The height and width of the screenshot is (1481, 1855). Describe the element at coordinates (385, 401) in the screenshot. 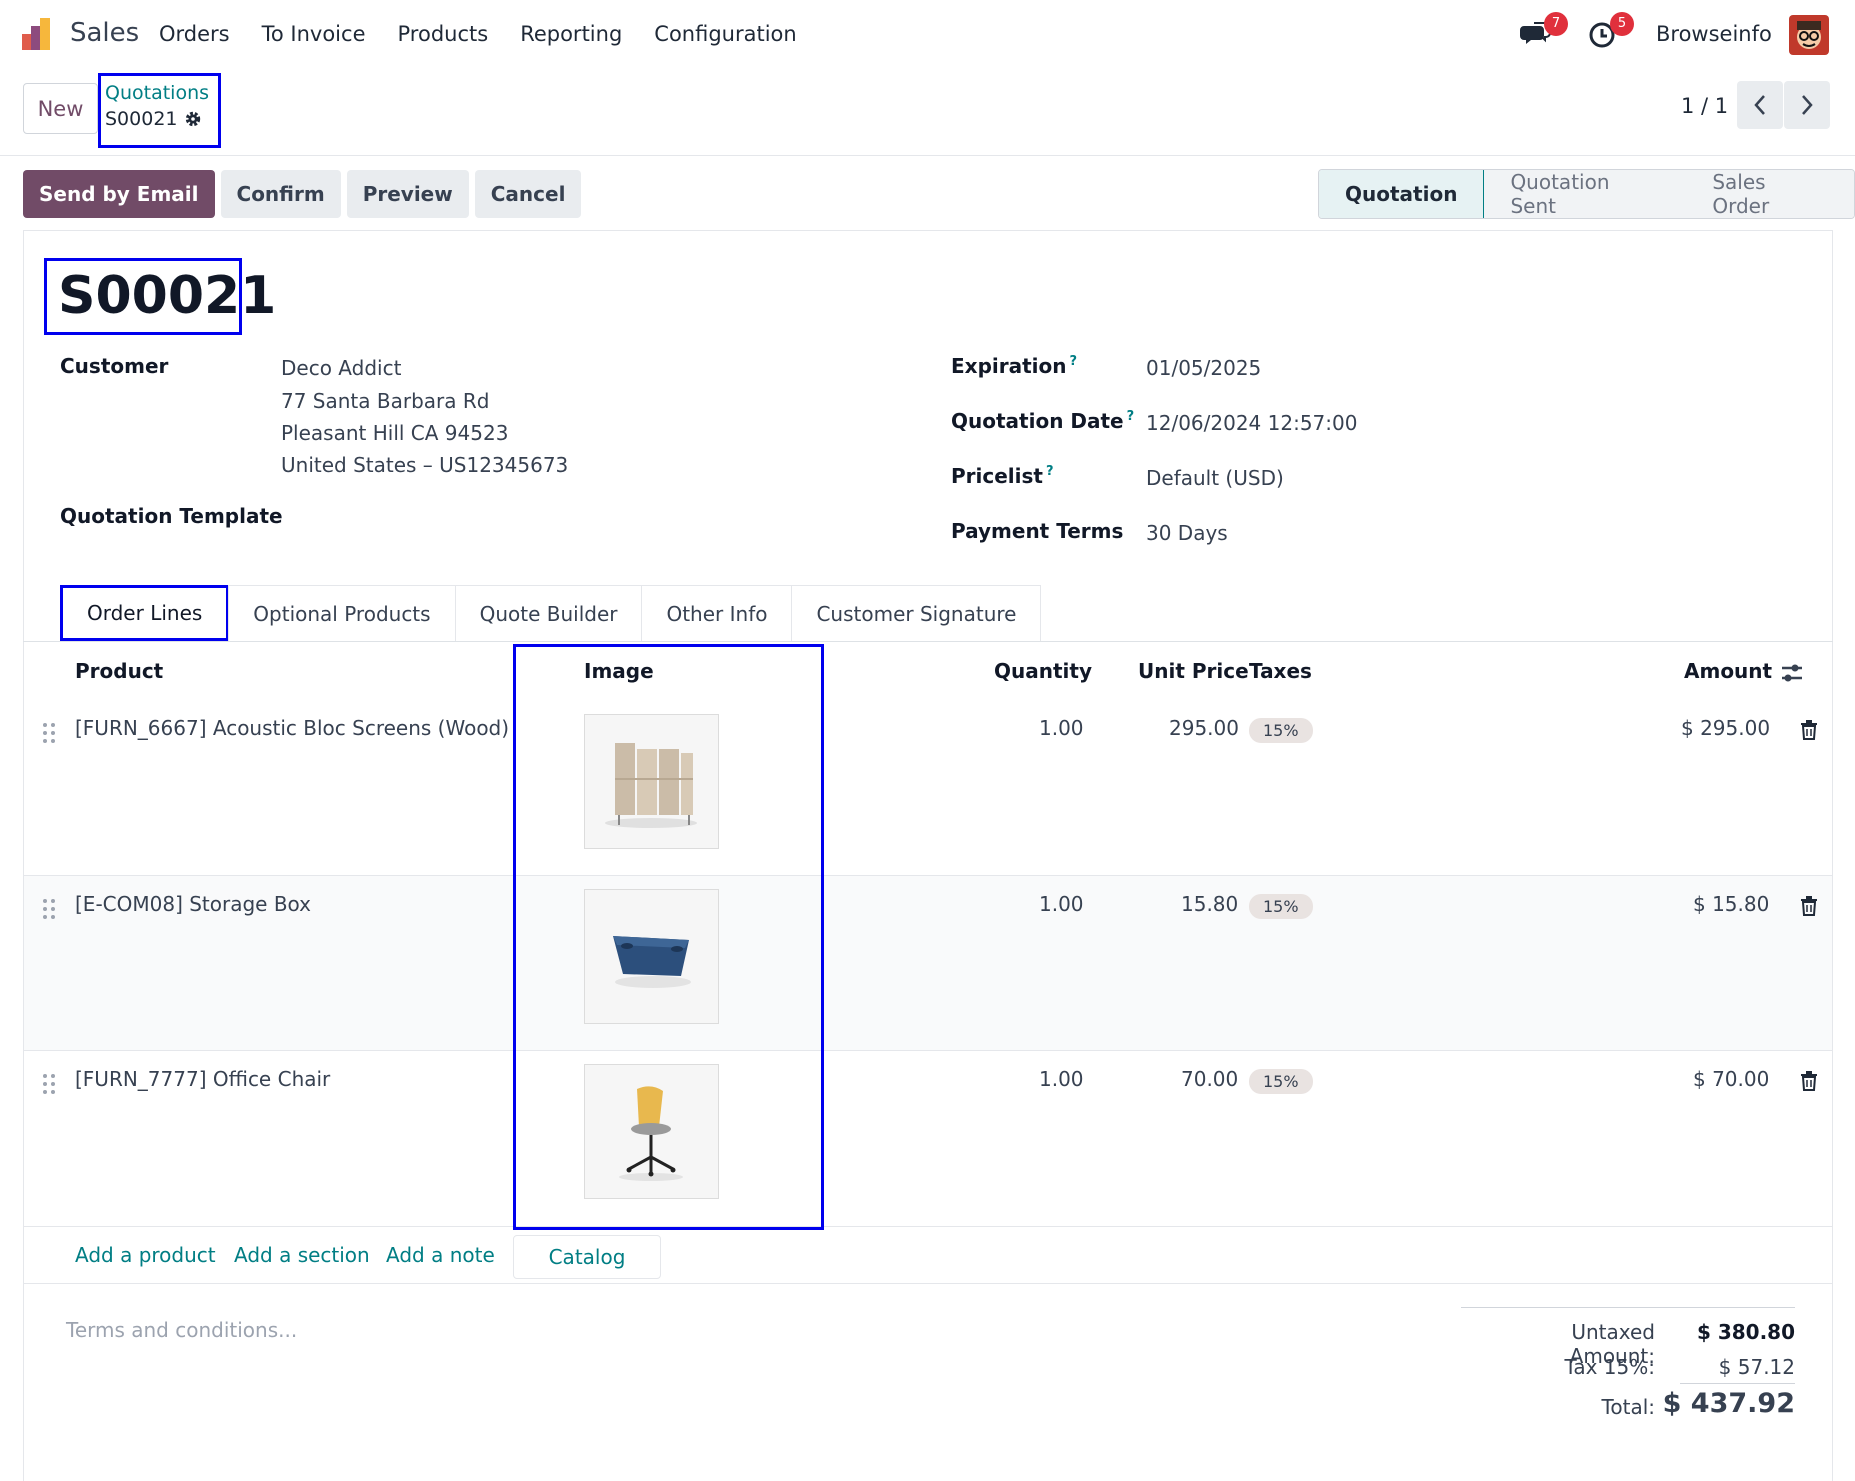

I see `customer-street: 77 Santa Barbara Rd` at that location.